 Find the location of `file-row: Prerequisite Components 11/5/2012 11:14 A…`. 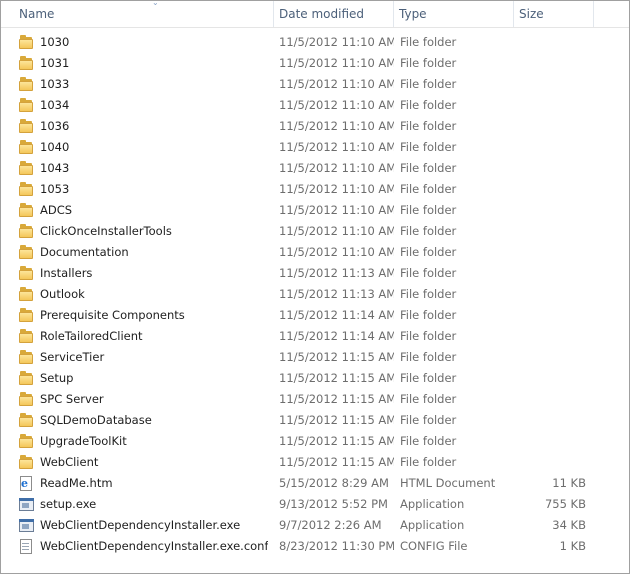

file-row: Prerequisite Components 11/5/2012 11:14 A… is located at coordinates (315, 315).